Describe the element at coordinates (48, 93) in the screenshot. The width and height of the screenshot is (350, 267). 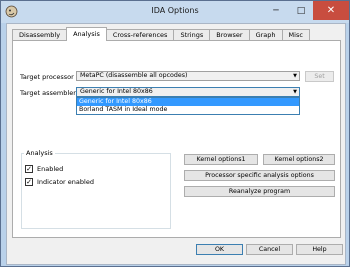
I see `target-assembler-label: Target assembler` at that location.